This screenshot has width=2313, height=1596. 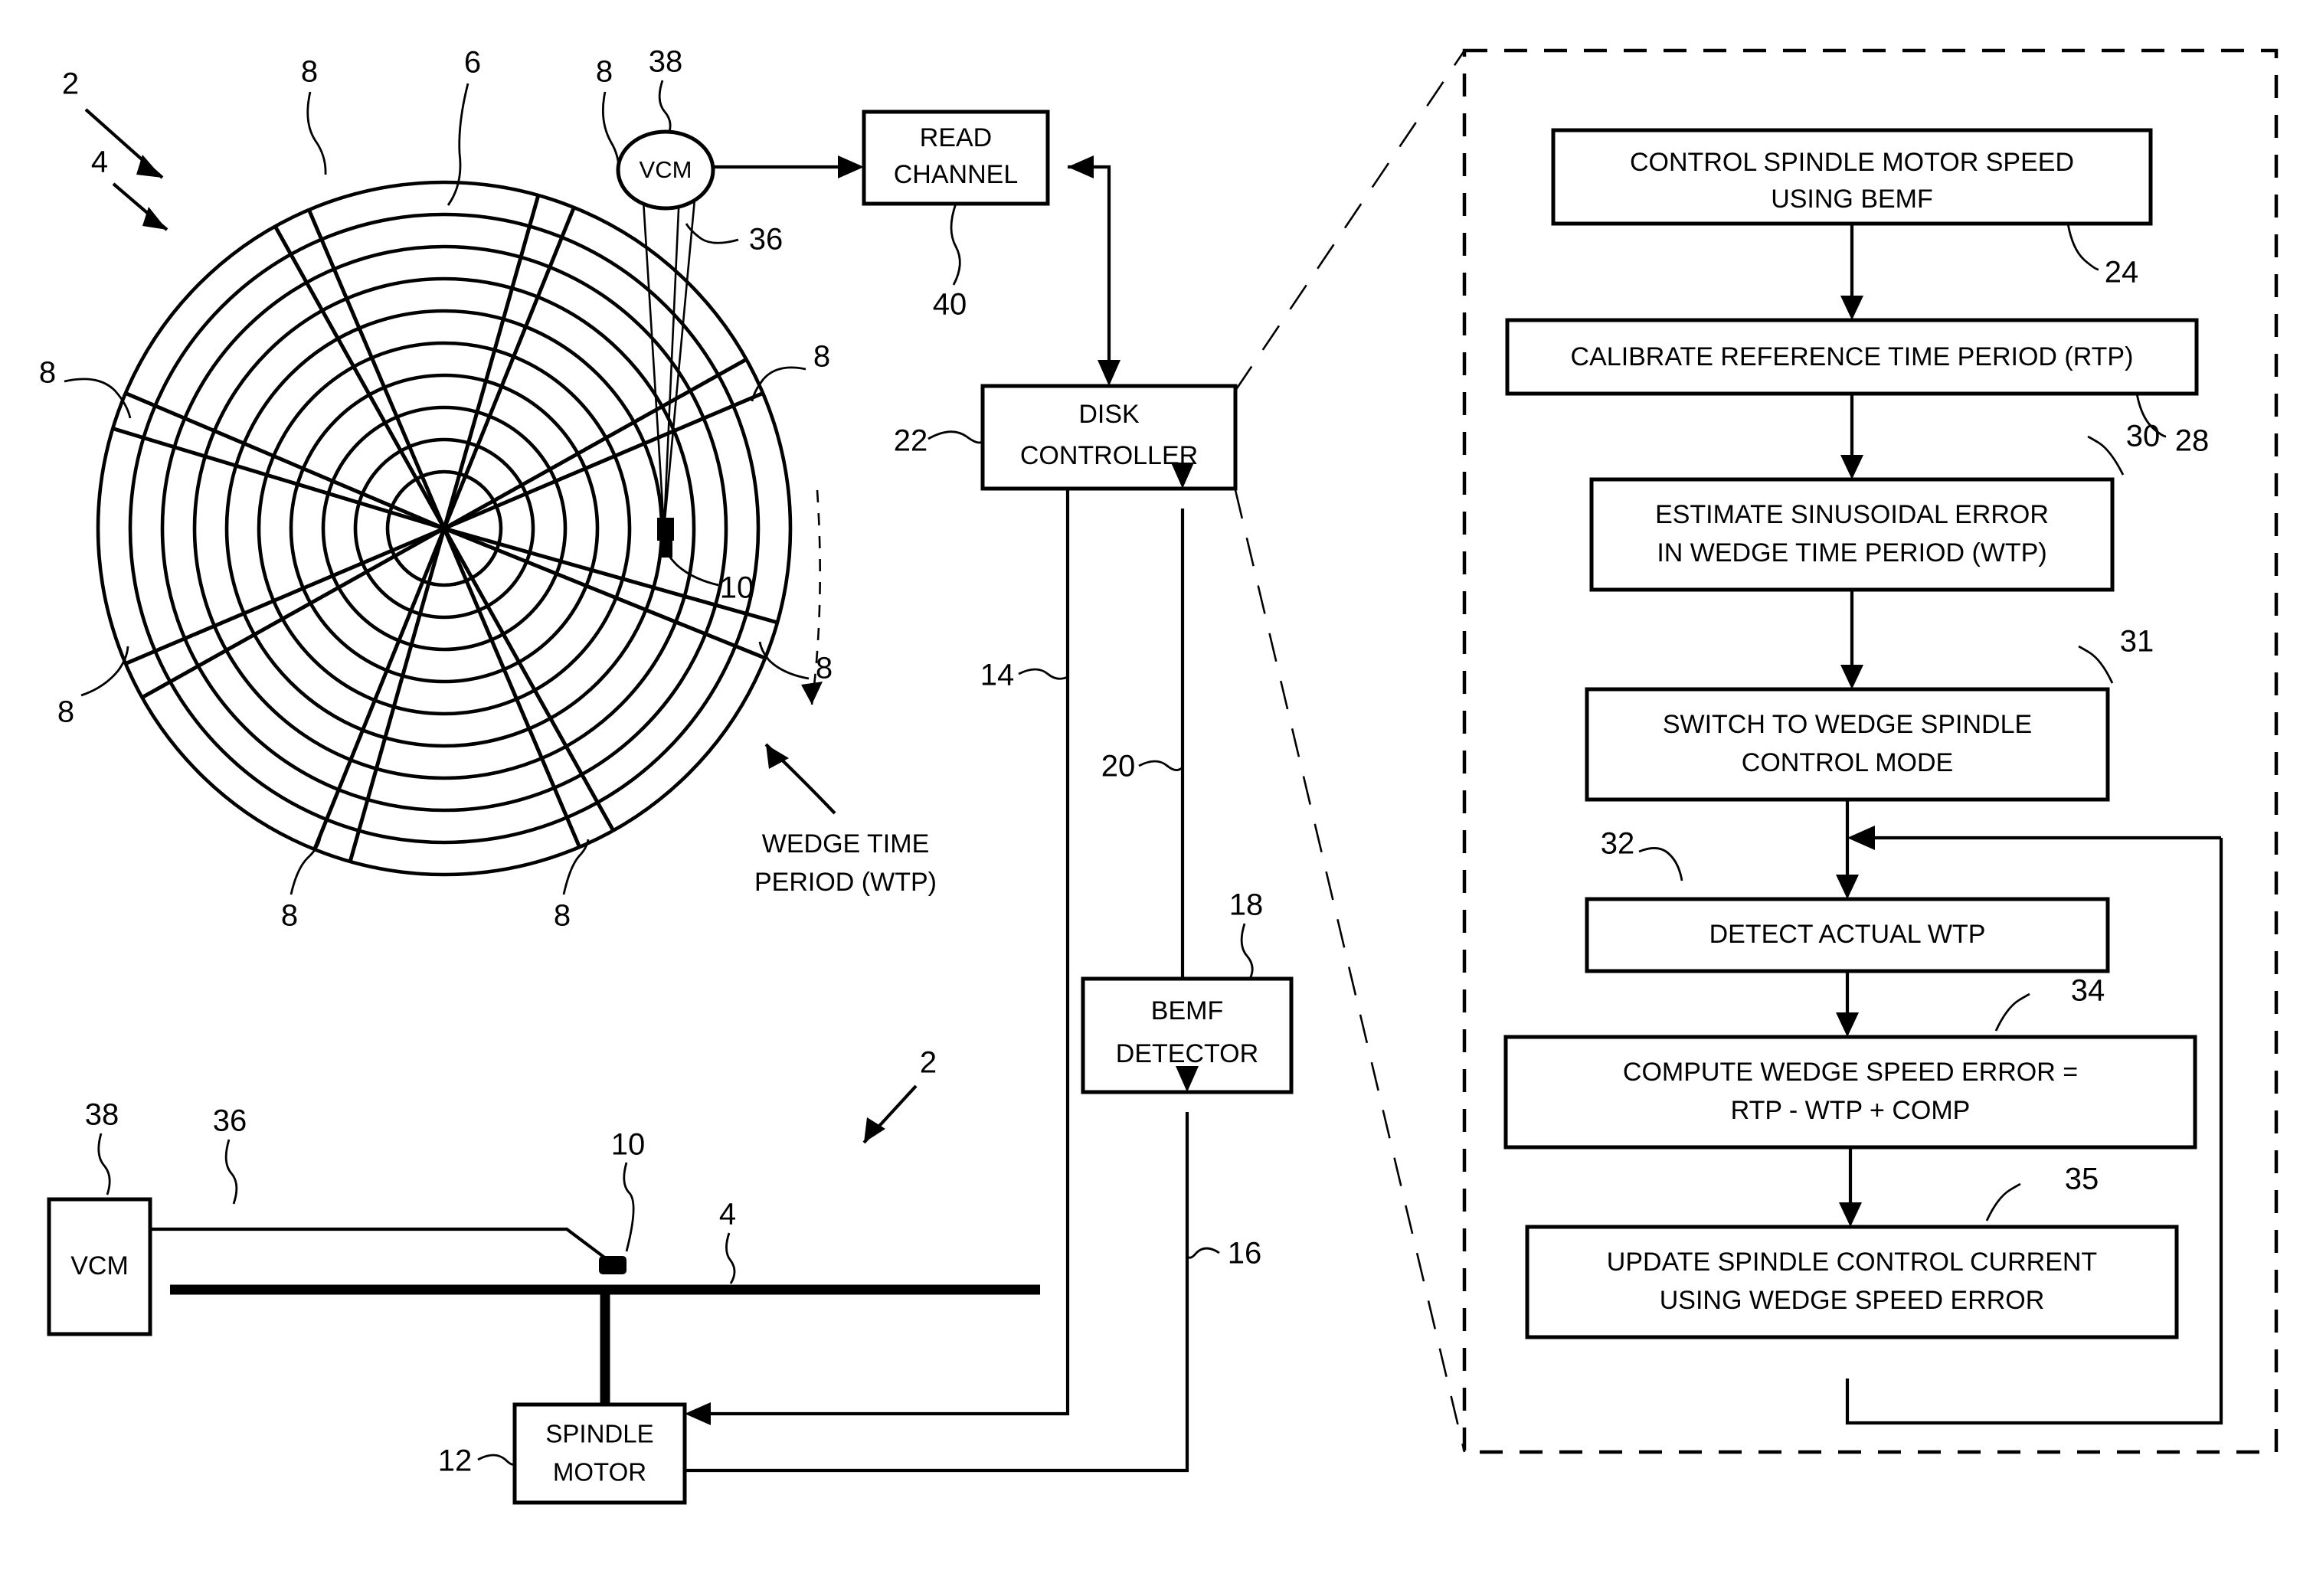 What do you see at coordinates (2123, 448) in the screenshot?
I see `ref-30-callout: 30` at bounding box center [2123, 448].